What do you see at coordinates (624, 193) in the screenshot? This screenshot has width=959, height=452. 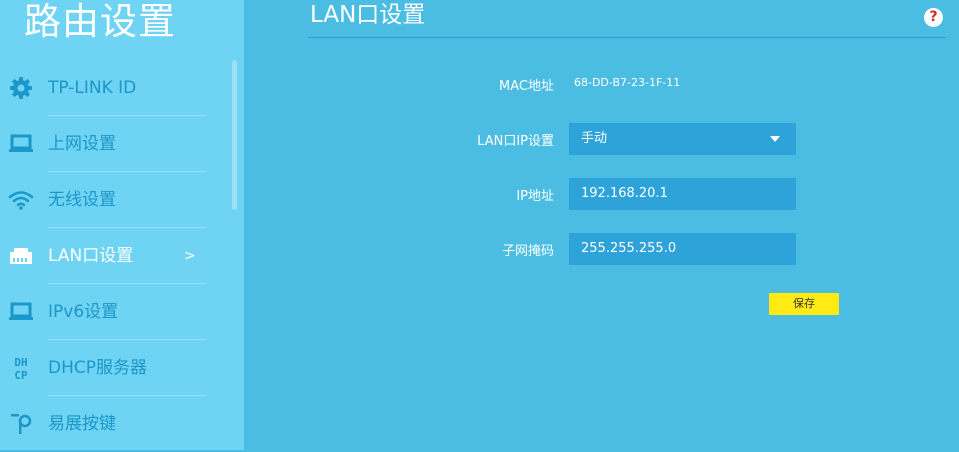 I see `ip-value: 192.168.20.1` at bounding box center [624, 193].